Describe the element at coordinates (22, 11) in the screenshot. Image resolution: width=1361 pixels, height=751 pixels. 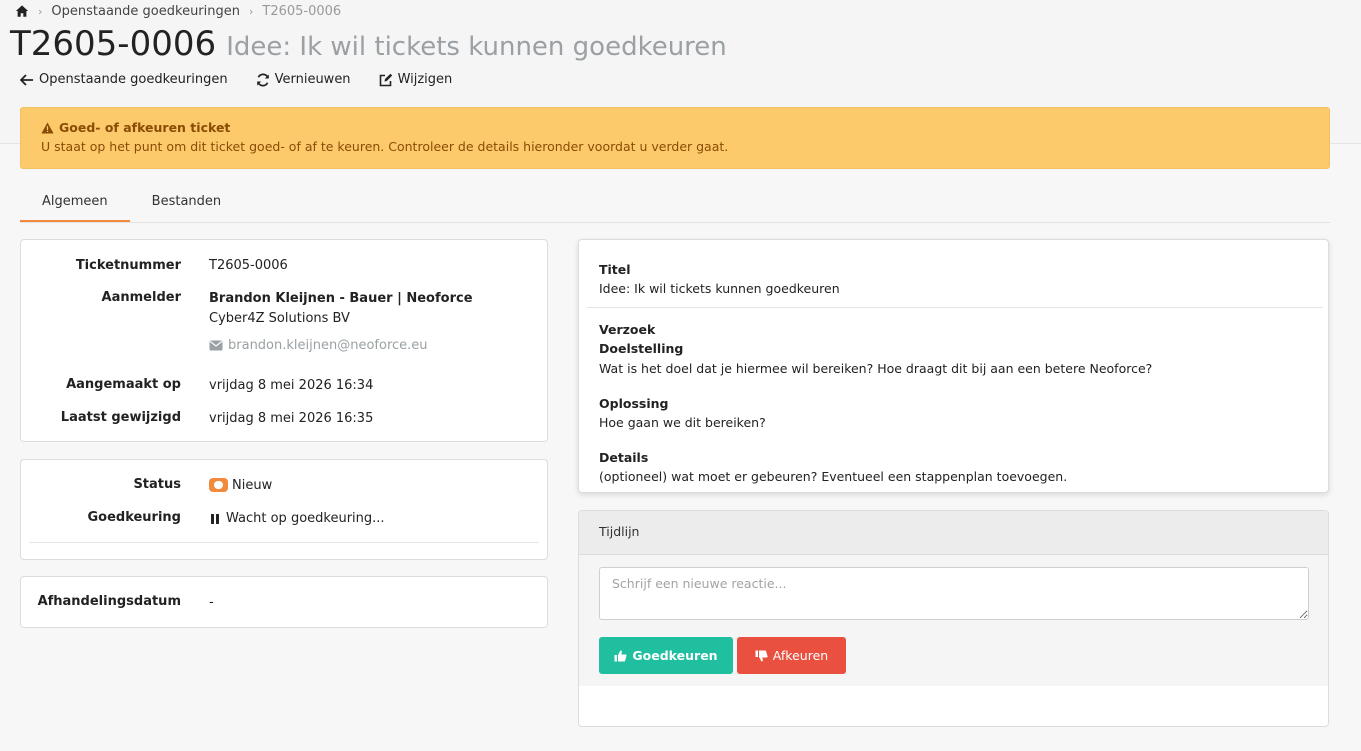
I see `home-icon` at that location.